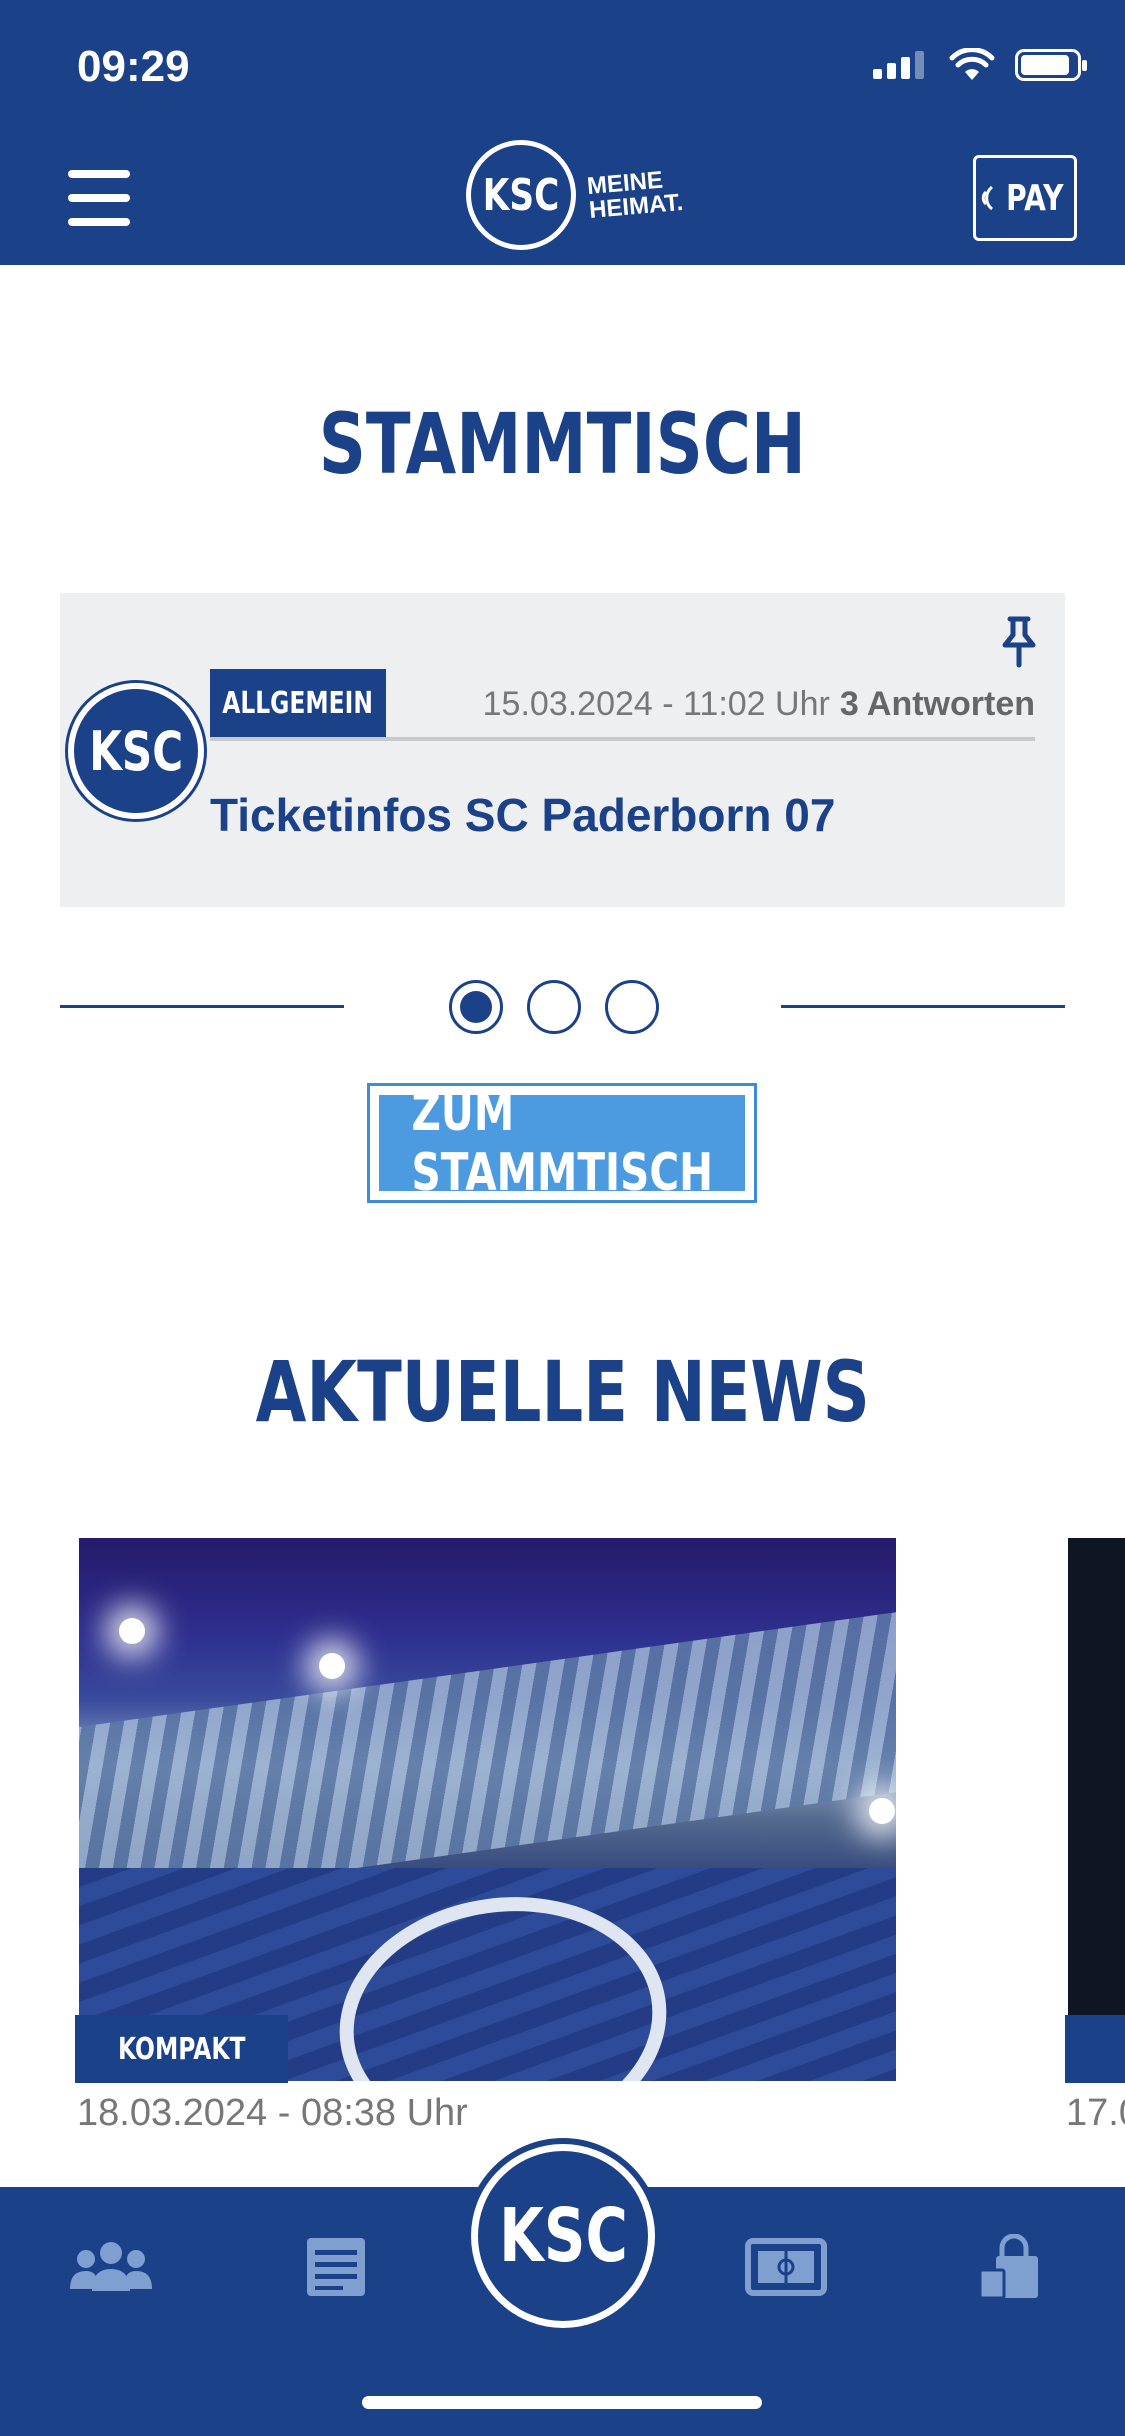 This screenshot has height=2436, width=1125. Describe the element at coordinates (133, 66) in the screenshot. I see `status-time: 09:29` at that location.